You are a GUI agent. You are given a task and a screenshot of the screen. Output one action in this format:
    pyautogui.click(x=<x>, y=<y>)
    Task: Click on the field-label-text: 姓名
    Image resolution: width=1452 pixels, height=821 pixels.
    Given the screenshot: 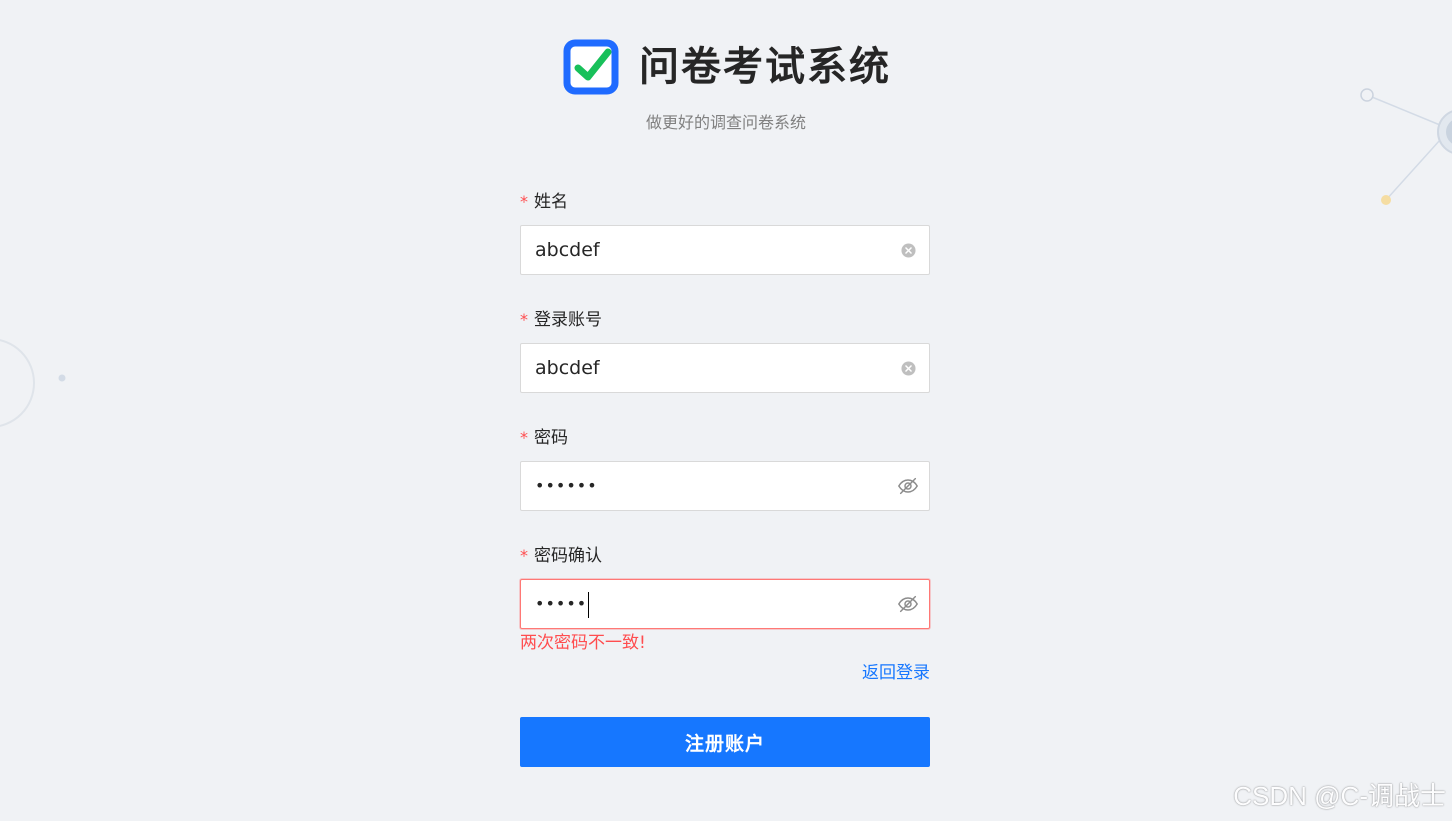 What is the action you would take?
    pyautogui.click(x=551, y=202)
    